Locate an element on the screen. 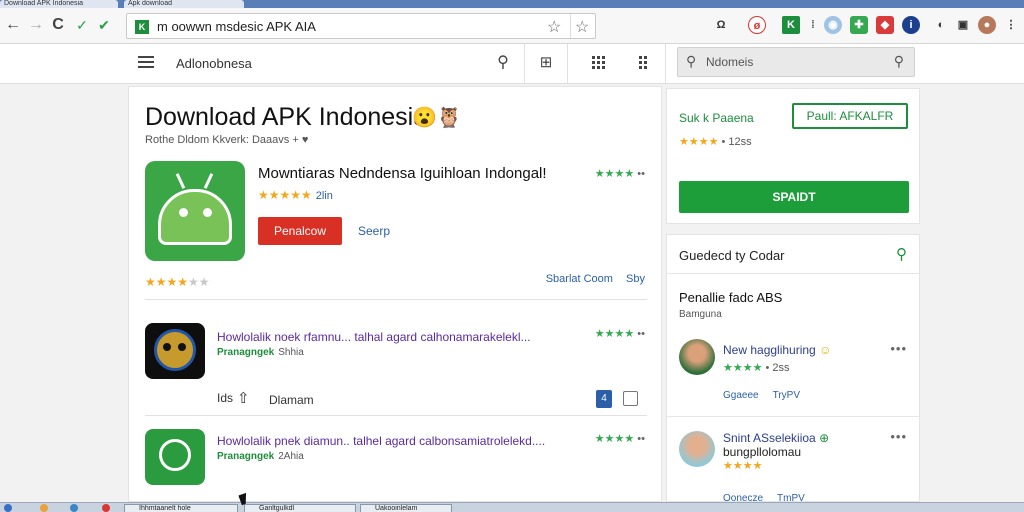  forward-icon: → is located at coordinates (36, 25).